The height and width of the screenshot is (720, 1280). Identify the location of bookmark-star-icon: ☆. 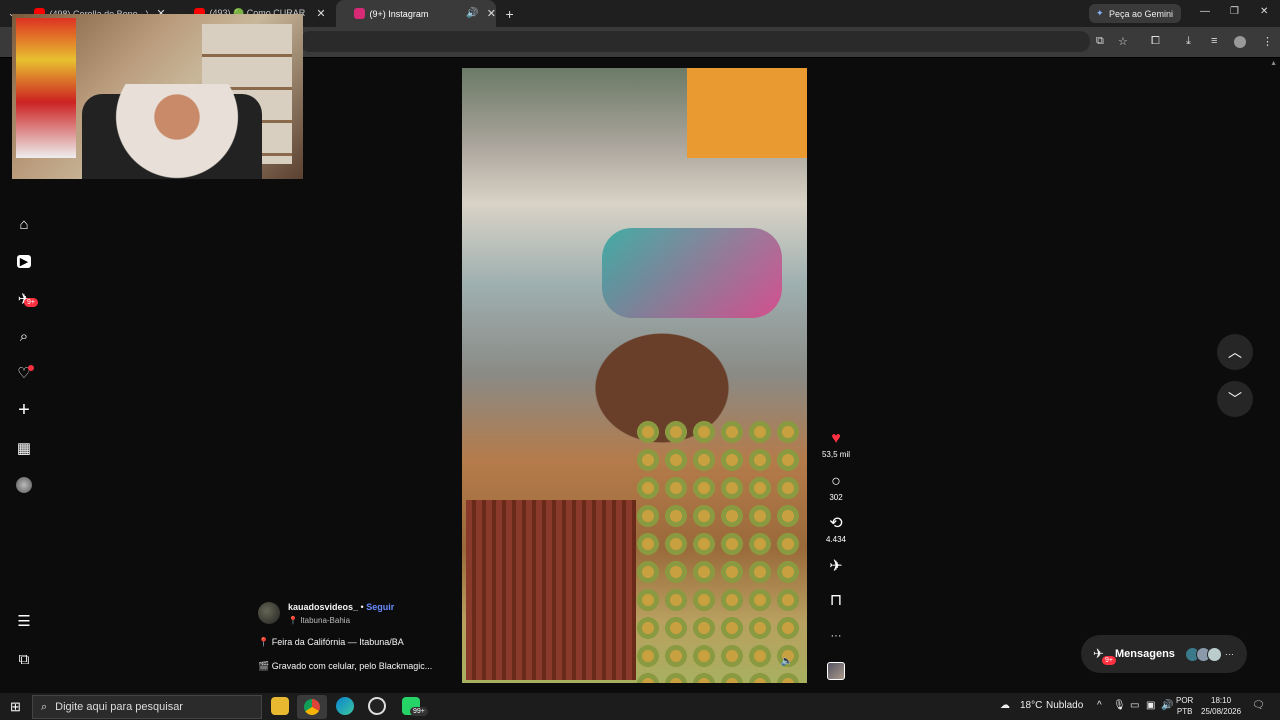
(1123, 41).